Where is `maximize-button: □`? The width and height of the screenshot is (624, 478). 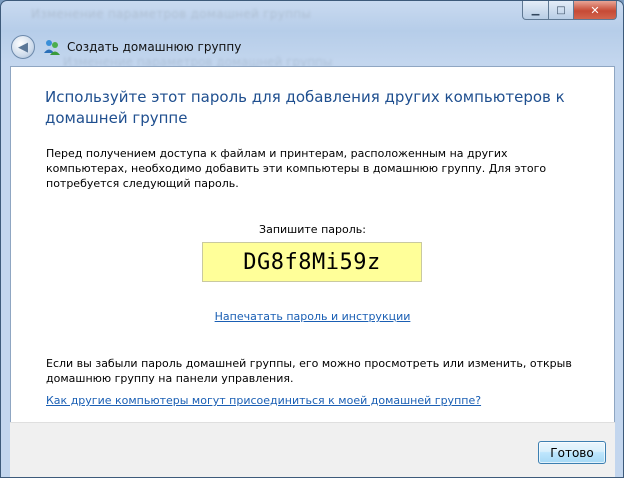
maximize-button: □ is located at coordinates (561, 10).